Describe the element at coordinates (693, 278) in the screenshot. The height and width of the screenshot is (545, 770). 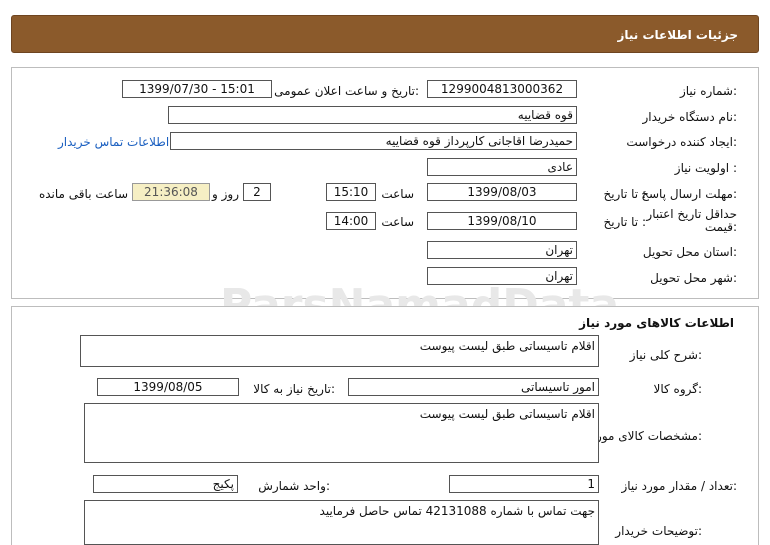
I see `city-label: شهر محل تحویل:` at that location.